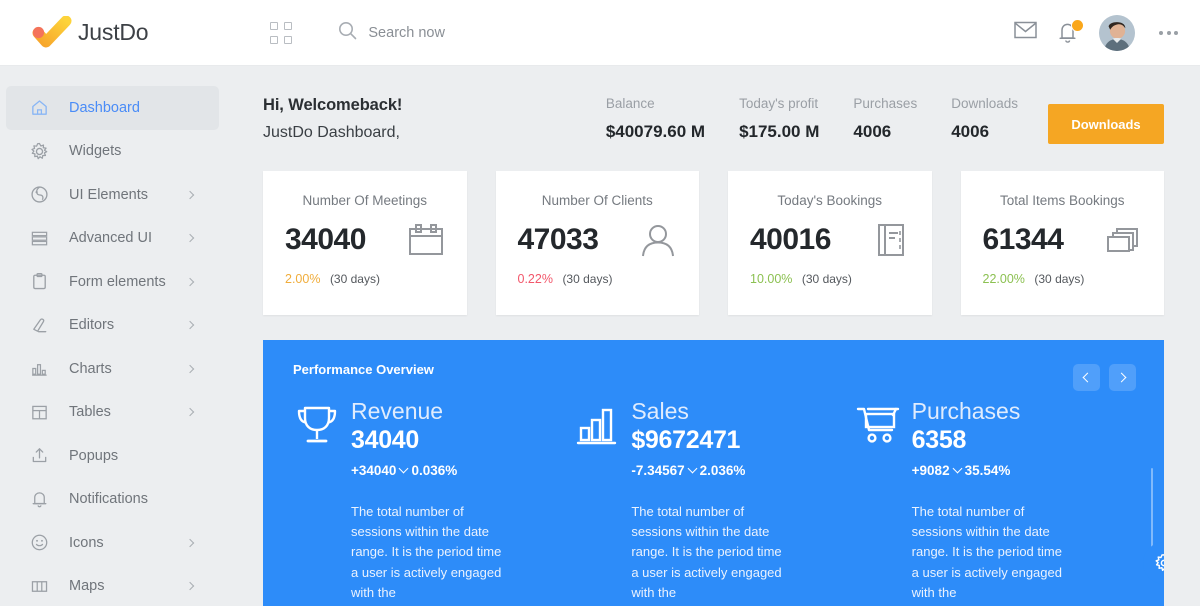 Image resolution: width=1200 pixels, height=606 pixels. What do you see at coordinates (790, 239) in the screenshot?
I see `kpi-value: 40016` at bounding box center [790, 239].